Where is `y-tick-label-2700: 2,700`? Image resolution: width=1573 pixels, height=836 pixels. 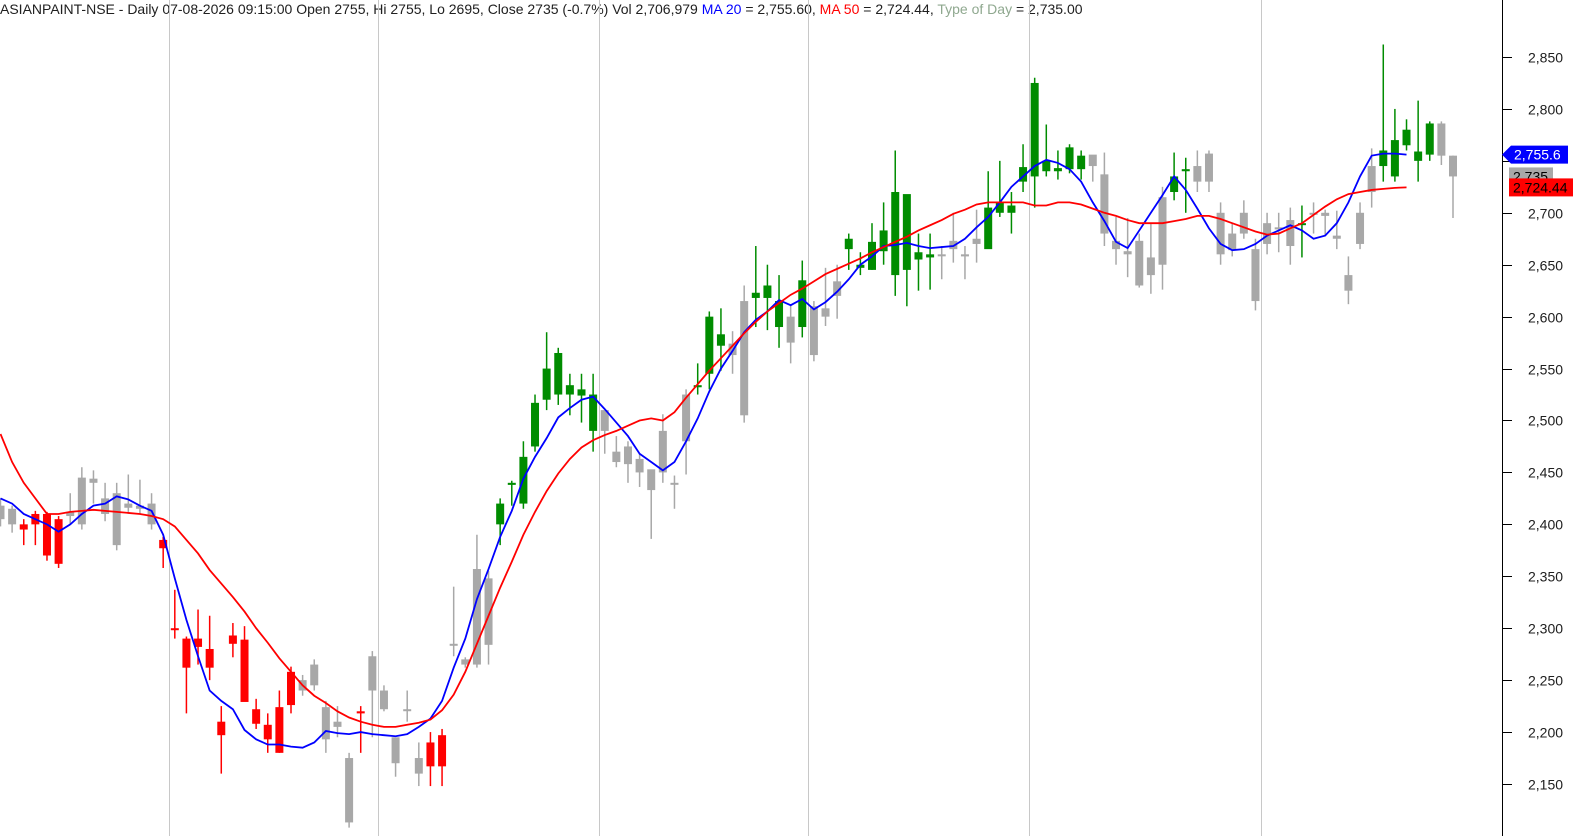 y-tick-label-2700: 2,700 is located at coordinates (1545, 214).